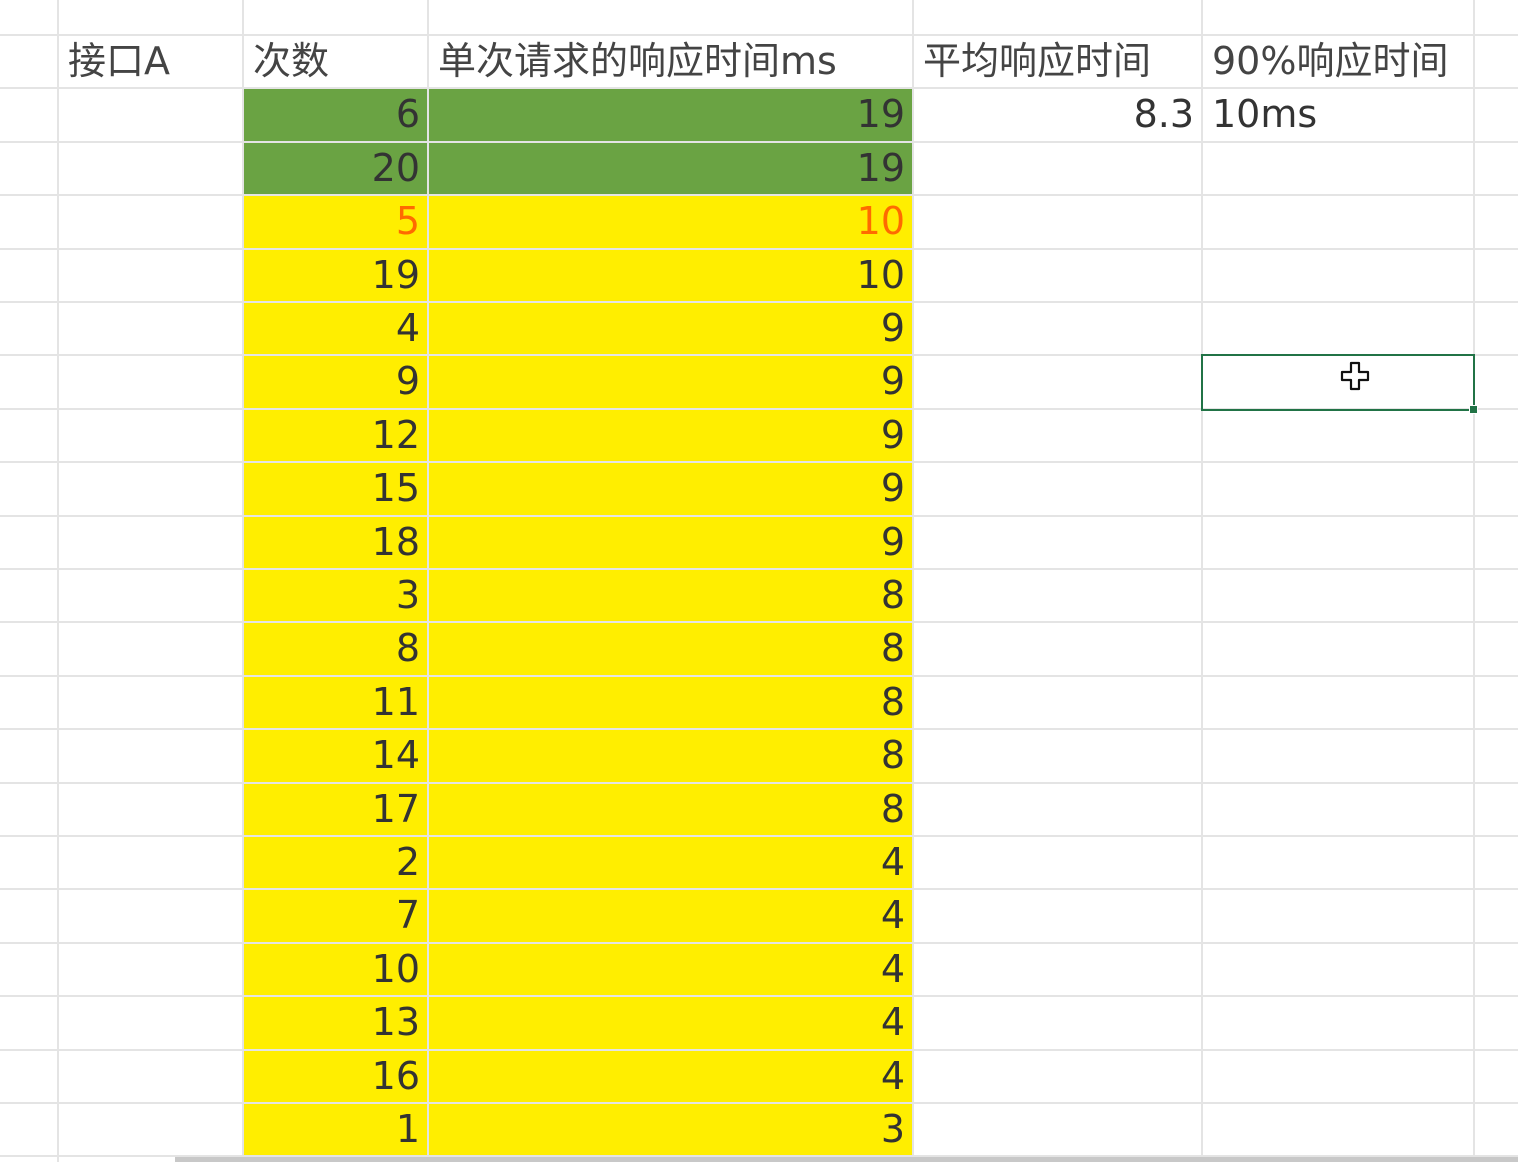  Describe the element at coordinates (335, 114) in the screenshot. I see `count-cell: 6` at that location.